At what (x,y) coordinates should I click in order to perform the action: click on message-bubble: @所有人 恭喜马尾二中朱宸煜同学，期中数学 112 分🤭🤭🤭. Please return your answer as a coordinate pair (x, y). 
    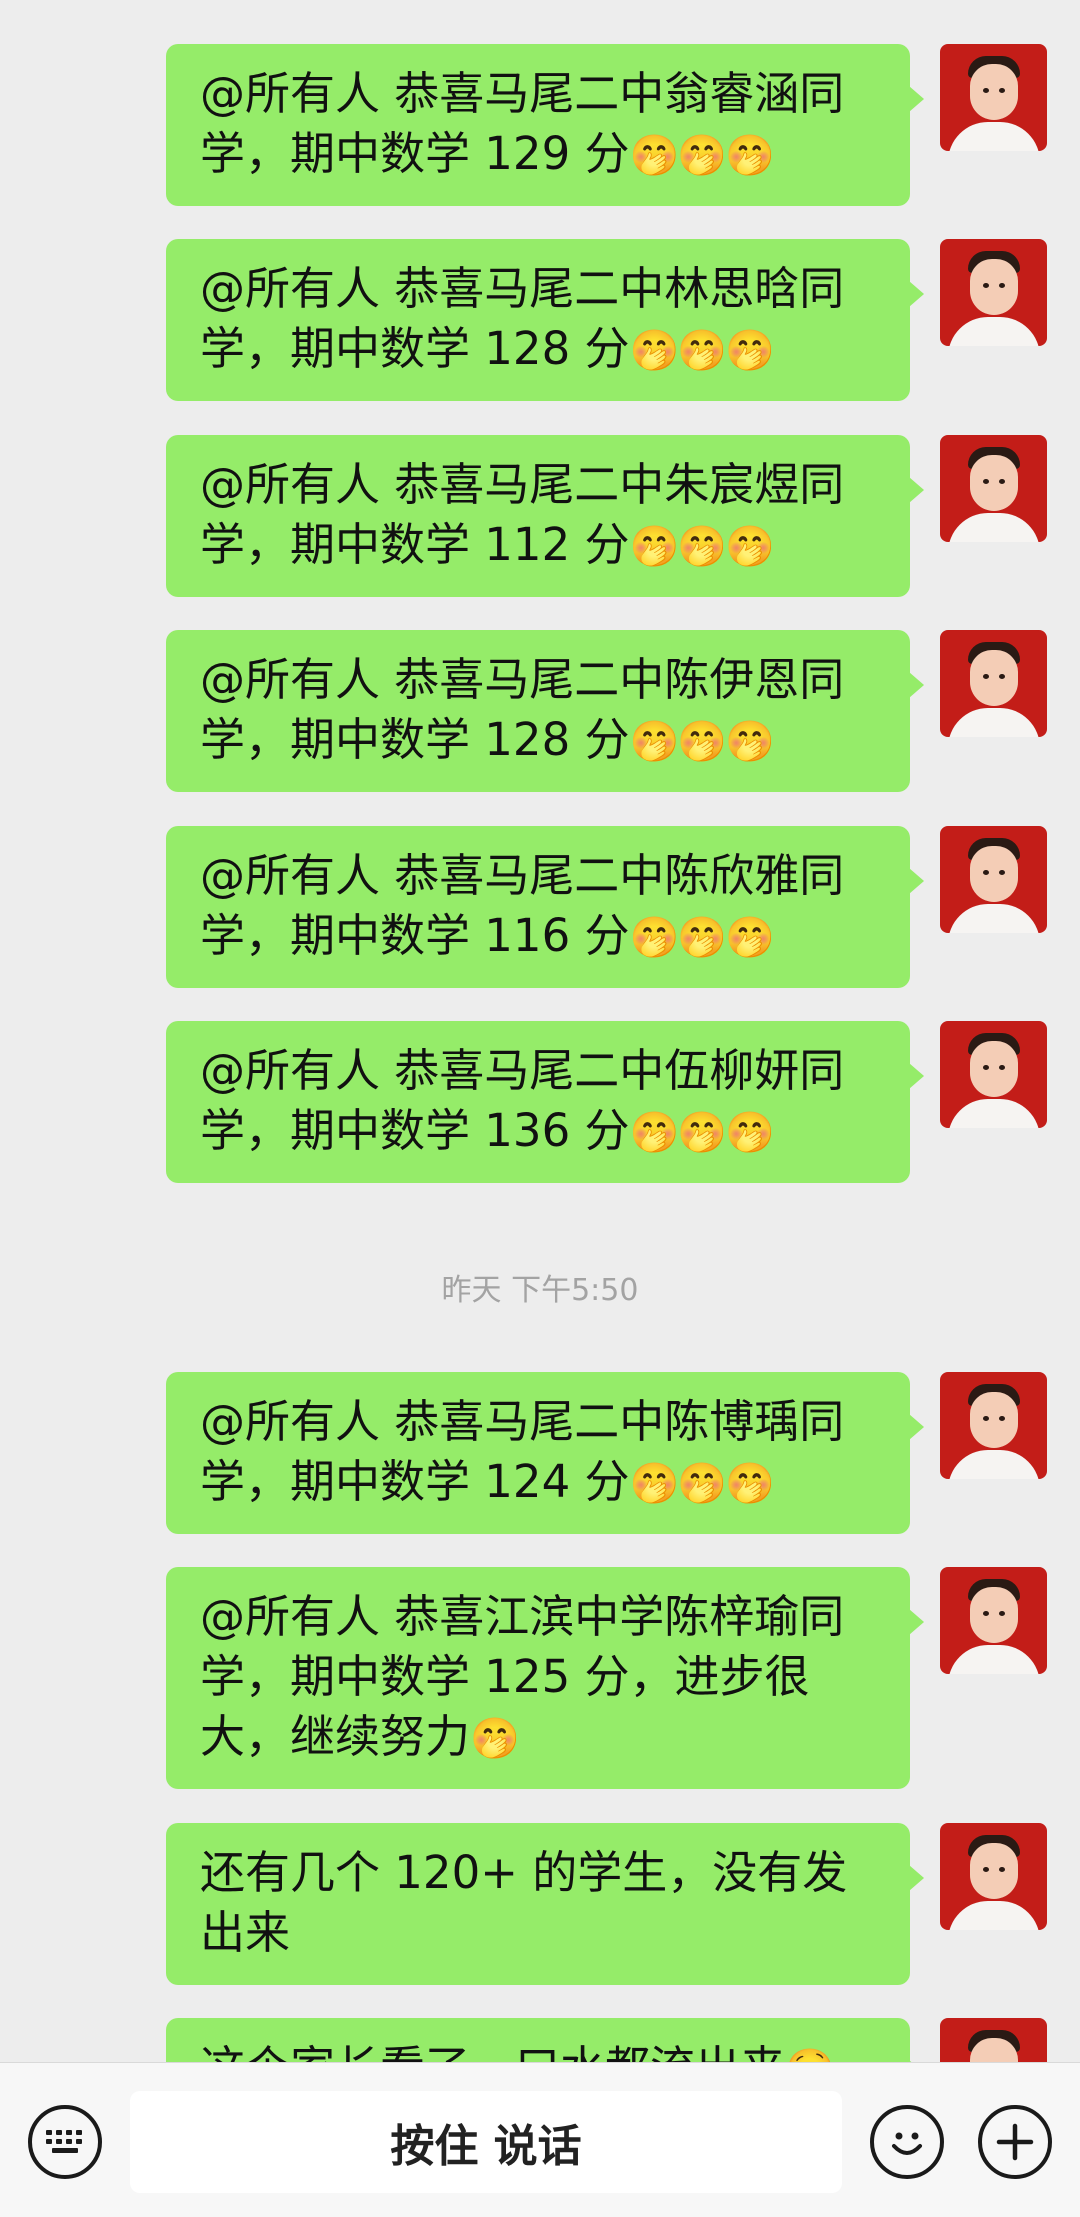
    Looking at the image, I should click on (545, 516).